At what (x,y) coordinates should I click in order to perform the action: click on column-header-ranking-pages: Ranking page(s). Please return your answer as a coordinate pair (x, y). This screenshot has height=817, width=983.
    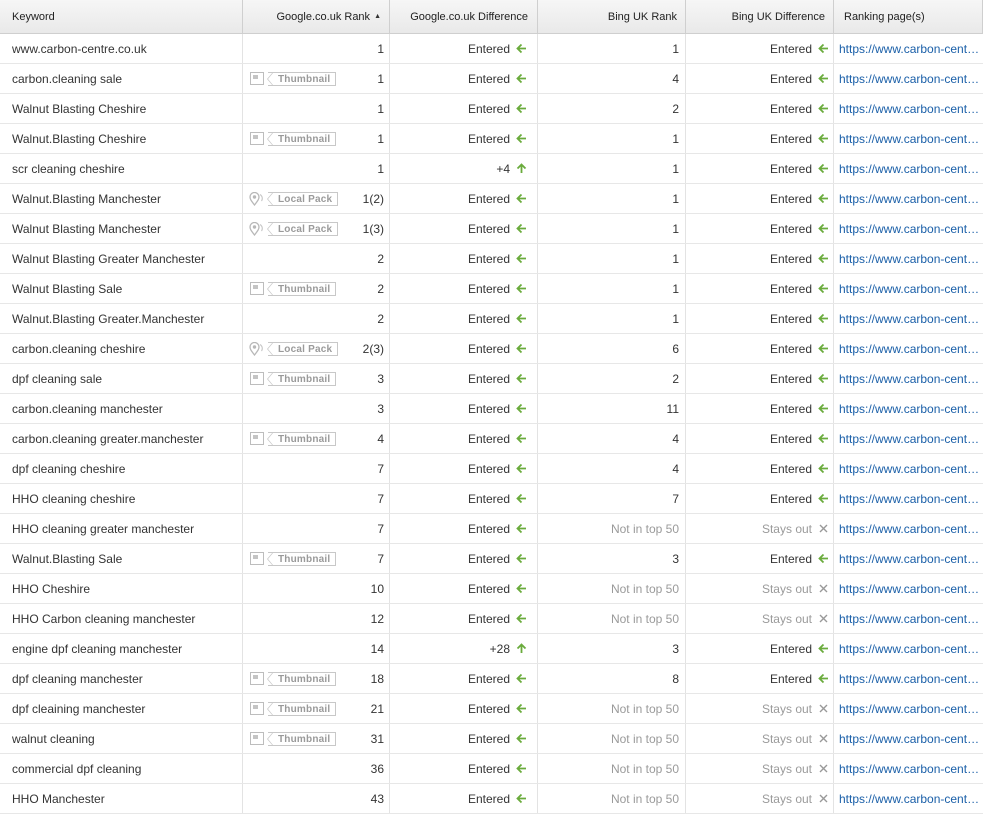
    Looking at the image, I should click on (908, 16).